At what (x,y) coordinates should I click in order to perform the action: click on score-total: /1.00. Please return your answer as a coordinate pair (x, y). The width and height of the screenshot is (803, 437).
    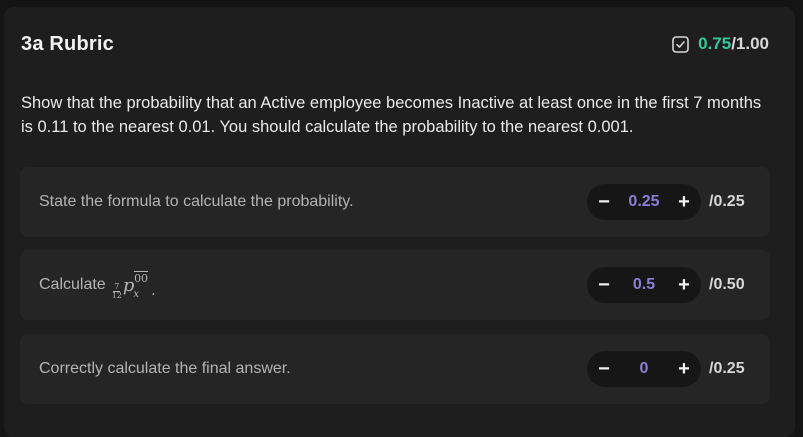
    Looking at the image, I should click on (750, 43).